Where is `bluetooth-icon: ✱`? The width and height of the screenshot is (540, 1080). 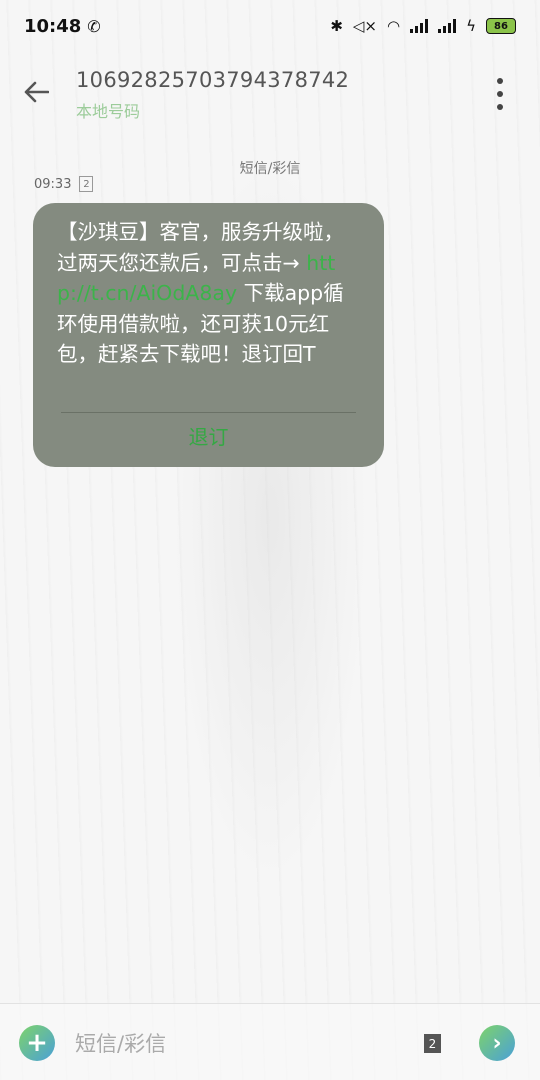 bluetooth-icon: ✱ is located at coordinates (336, 26).